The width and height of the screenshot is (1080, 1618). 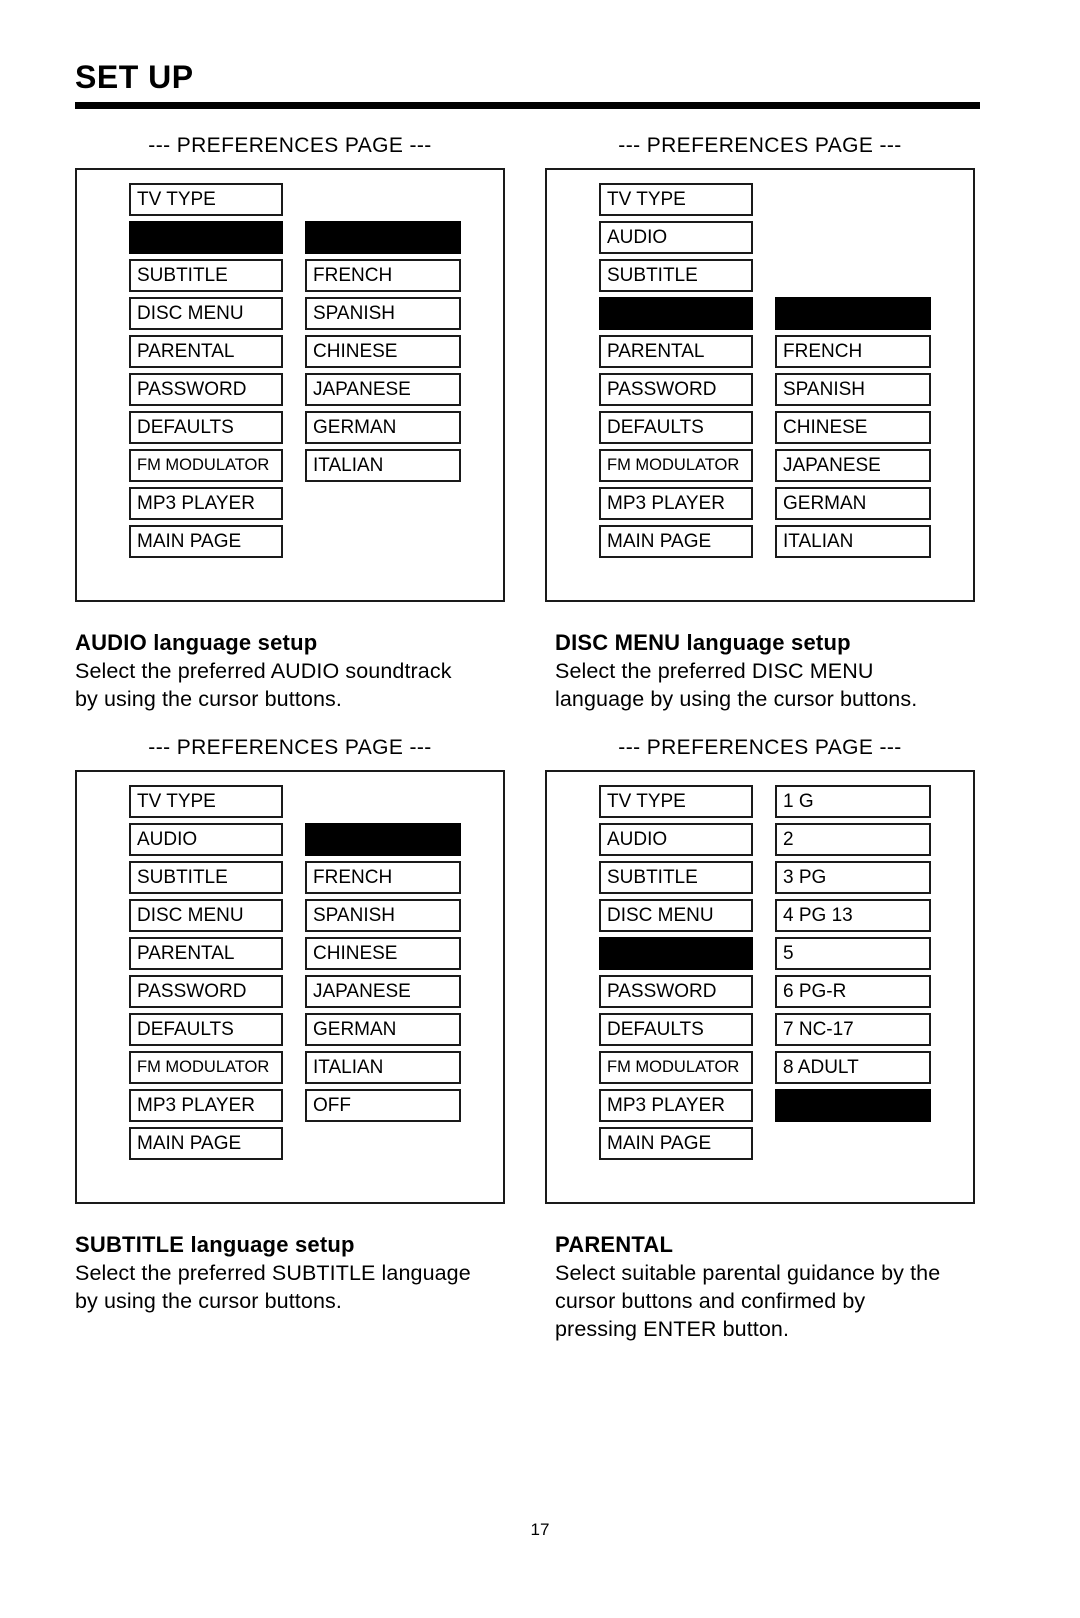 What do you see at coordinates (676, 313) in the screenshot?
I see `menu-item-disc-menu-selected` at bounding box center [676, 313].